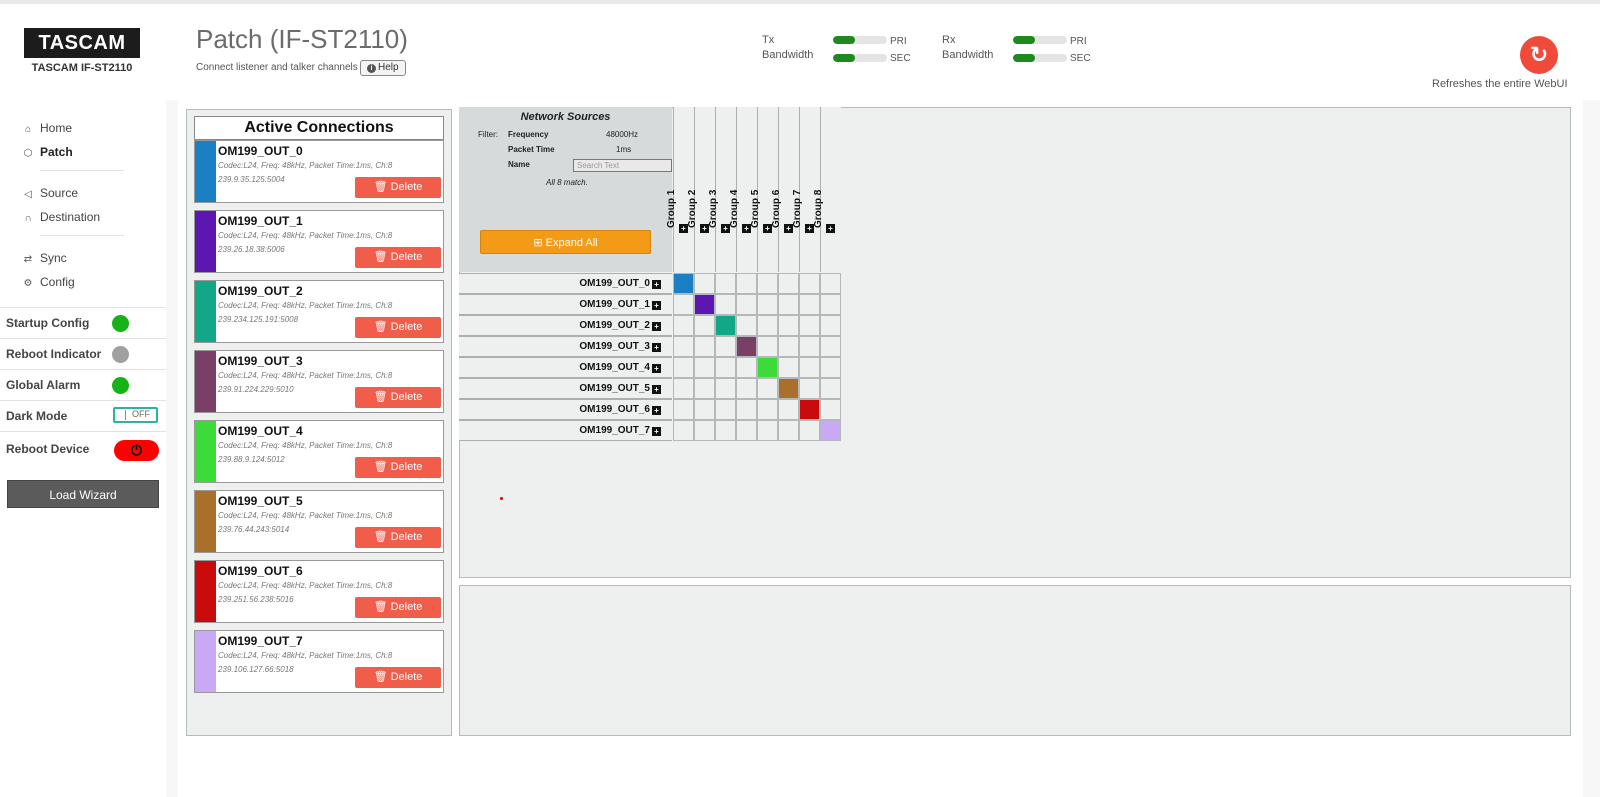 This screenshot has height=797, width=1600. I want to click on source-row-label: OM199_OUT_6 +, so click(565, 409).